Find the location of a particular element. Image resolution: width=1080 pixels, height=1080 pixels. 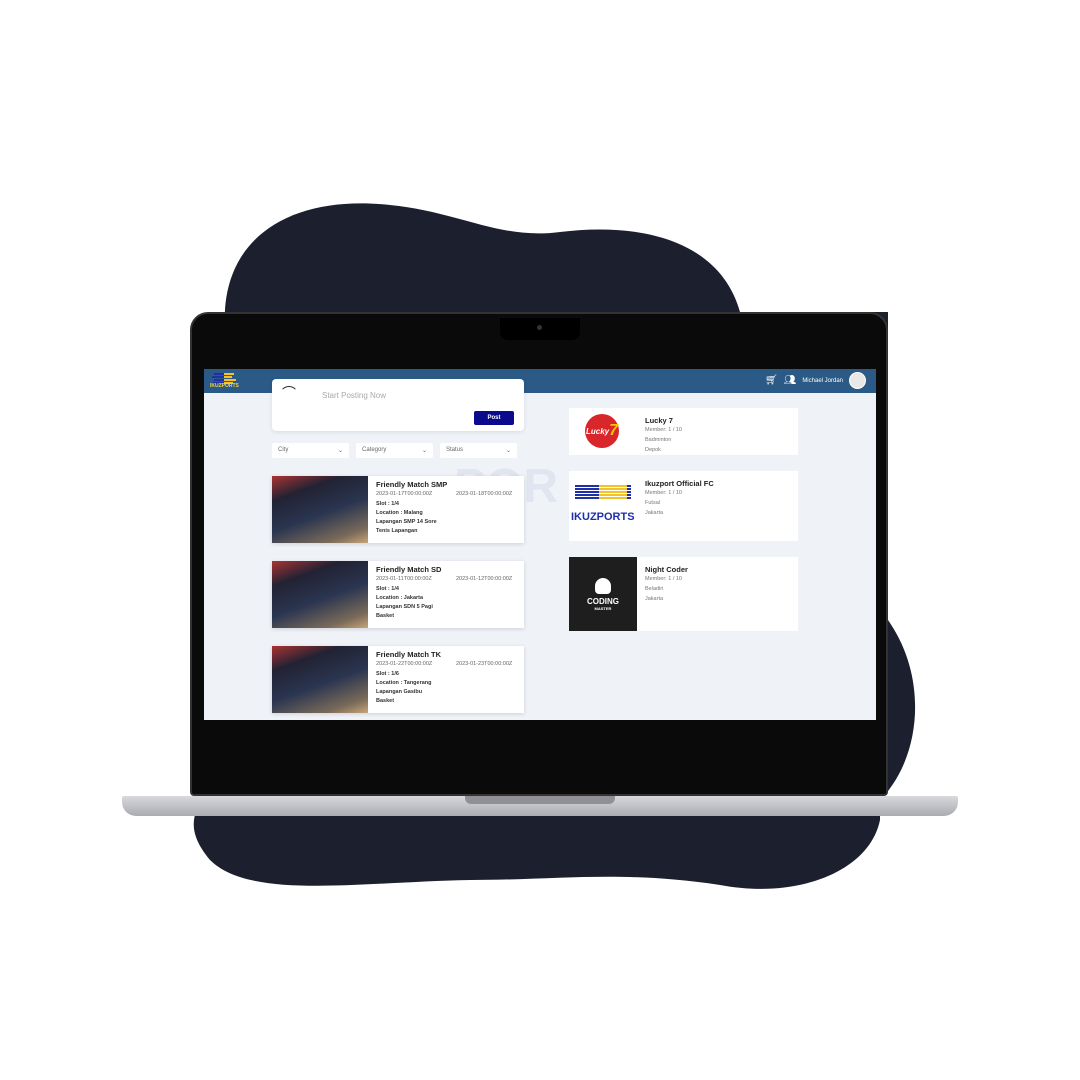

match-title: Friendly Match SMP is located at coordinates (412, 484).